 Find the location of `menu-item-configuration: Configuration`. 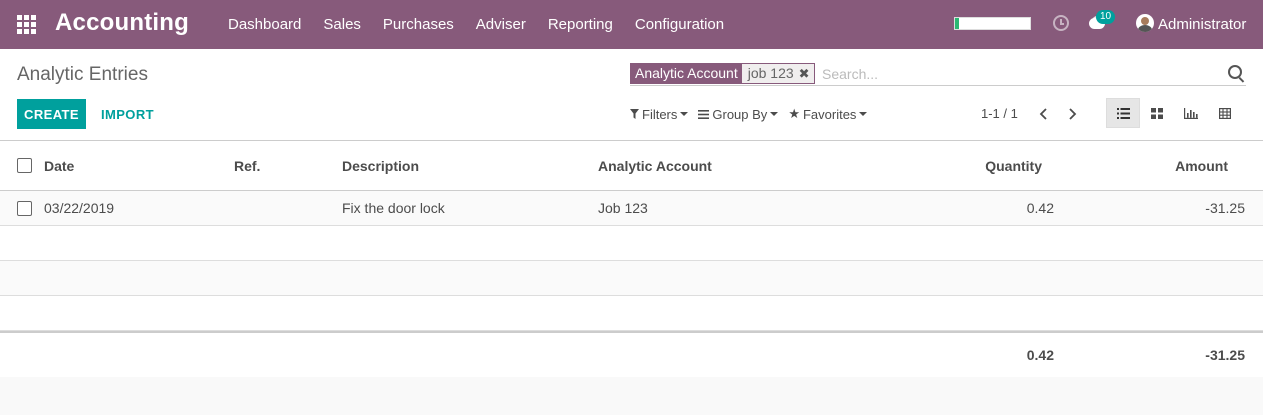

menu-item-configuration: Configuration is located at coordinates (679, 24).